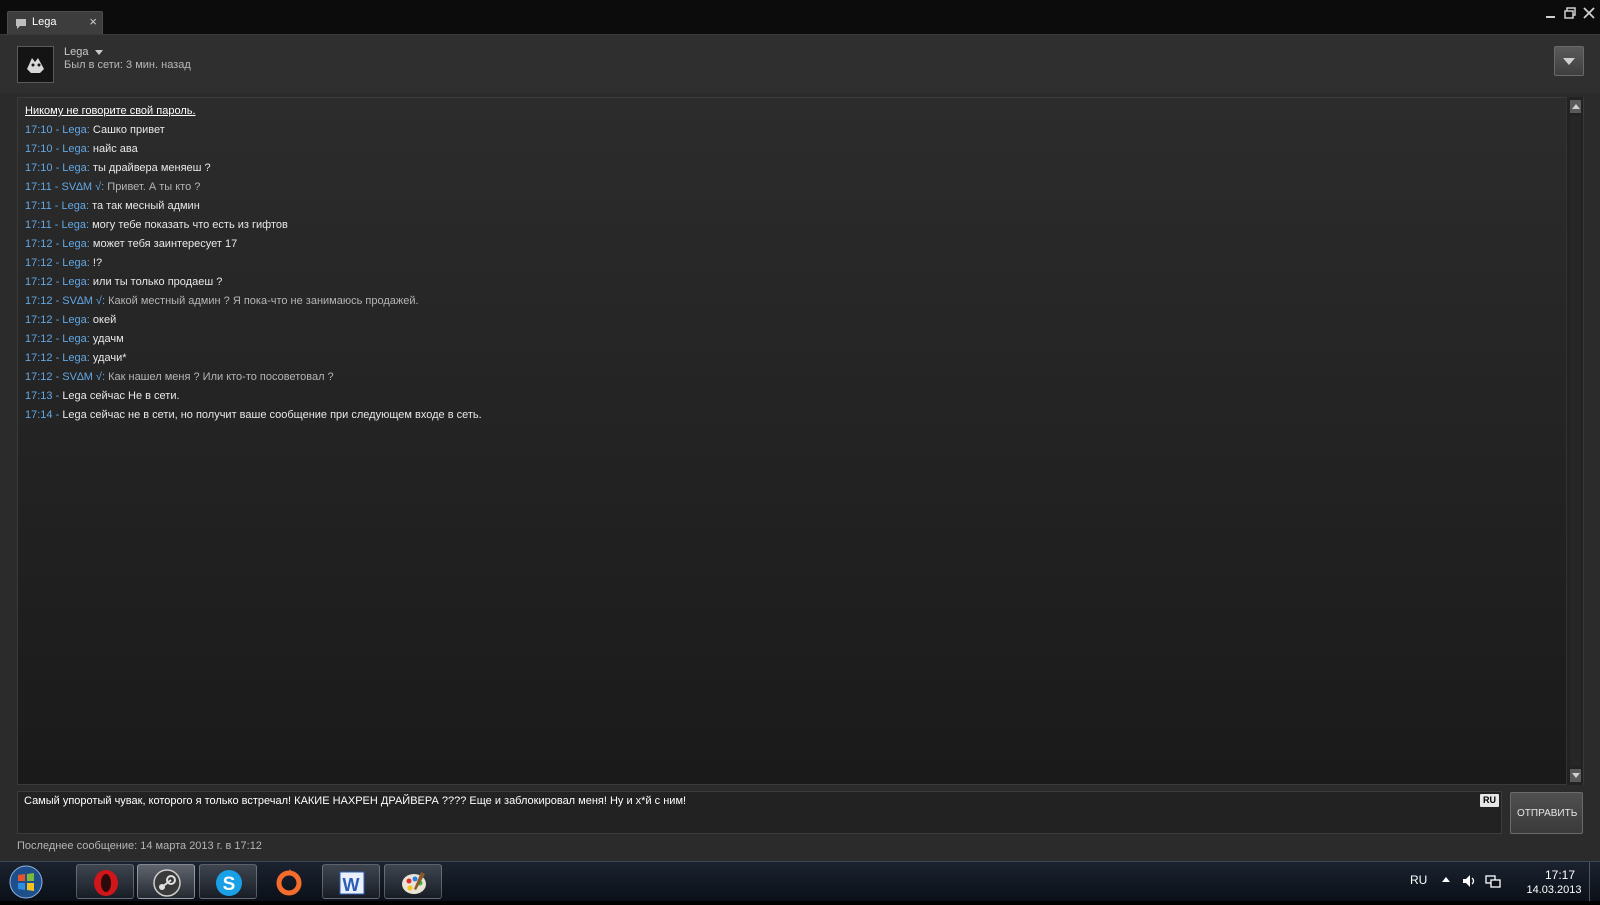 The image size is (1600, 905). What do you see at coordinates (795, 282) in the screenshot?
I see `chat-message: 17:12 - Lega: или ты только продаеш ?` at bounding box center [795, 282].